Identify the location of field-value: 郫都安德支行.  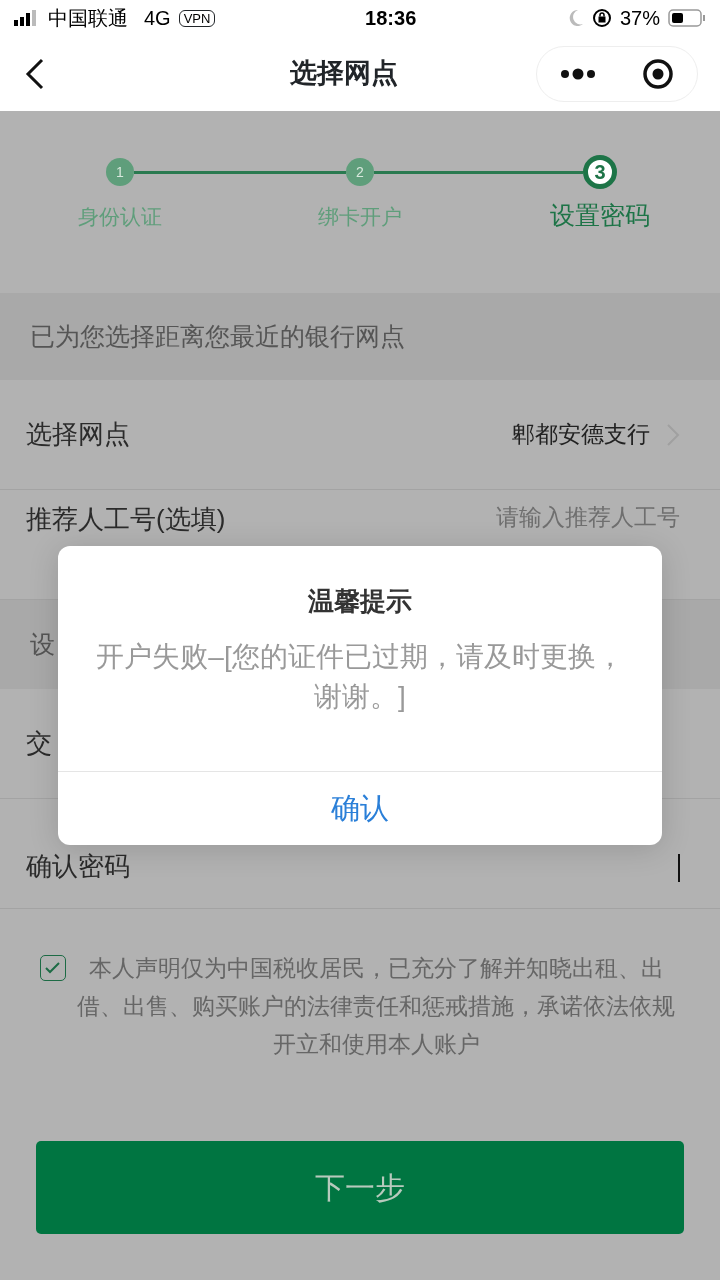
(581, 435).